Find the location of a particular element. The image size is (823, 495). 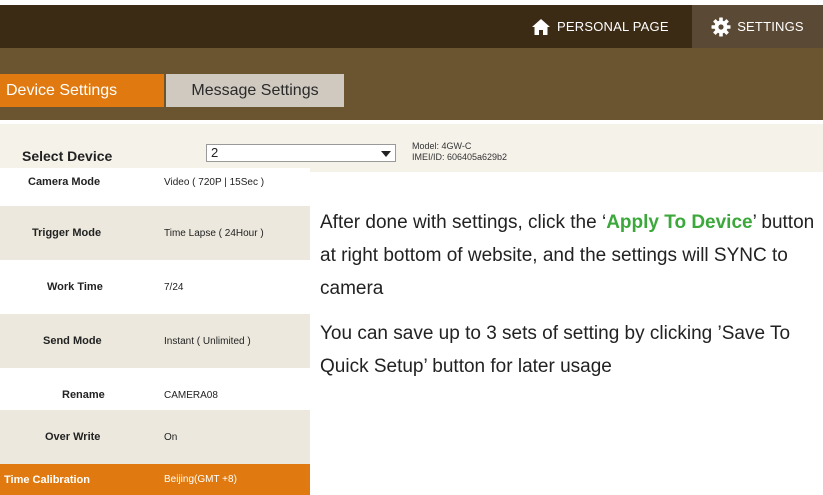

tab-message-settings: Message Settings is located at coordinates (255, 90).